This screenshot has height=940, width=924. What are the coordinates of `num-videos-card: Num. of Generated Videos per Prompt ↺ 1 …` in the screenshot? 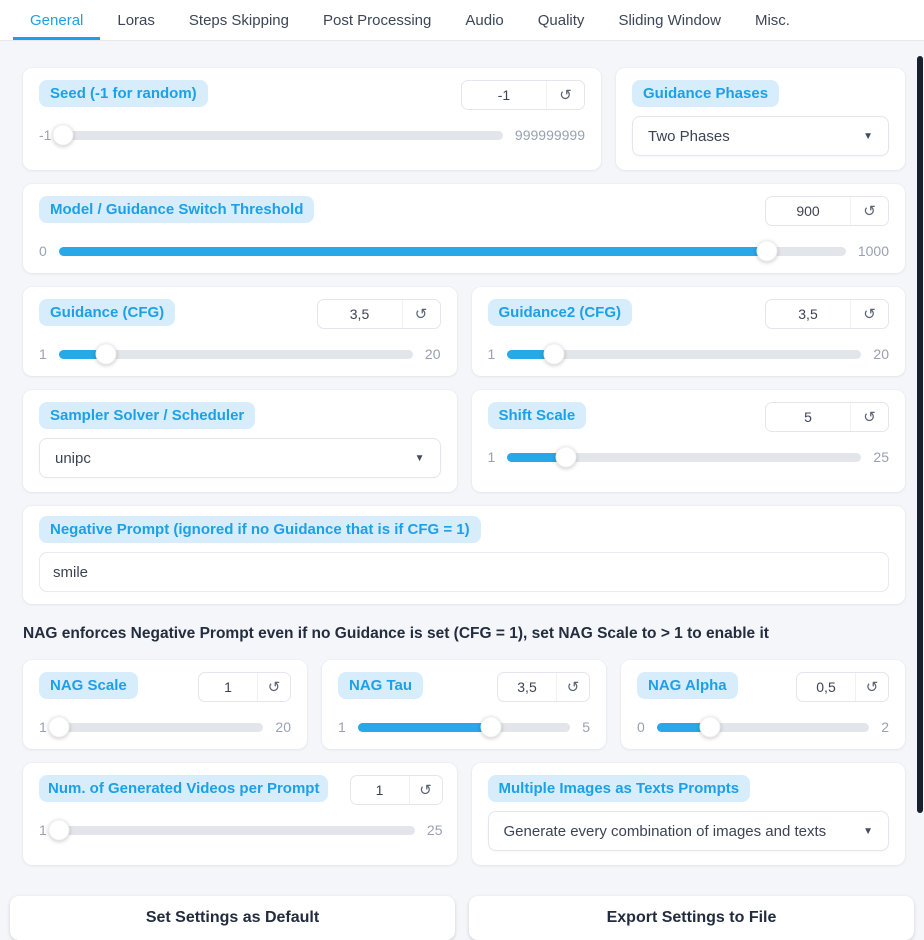 It's located at (240, 814).